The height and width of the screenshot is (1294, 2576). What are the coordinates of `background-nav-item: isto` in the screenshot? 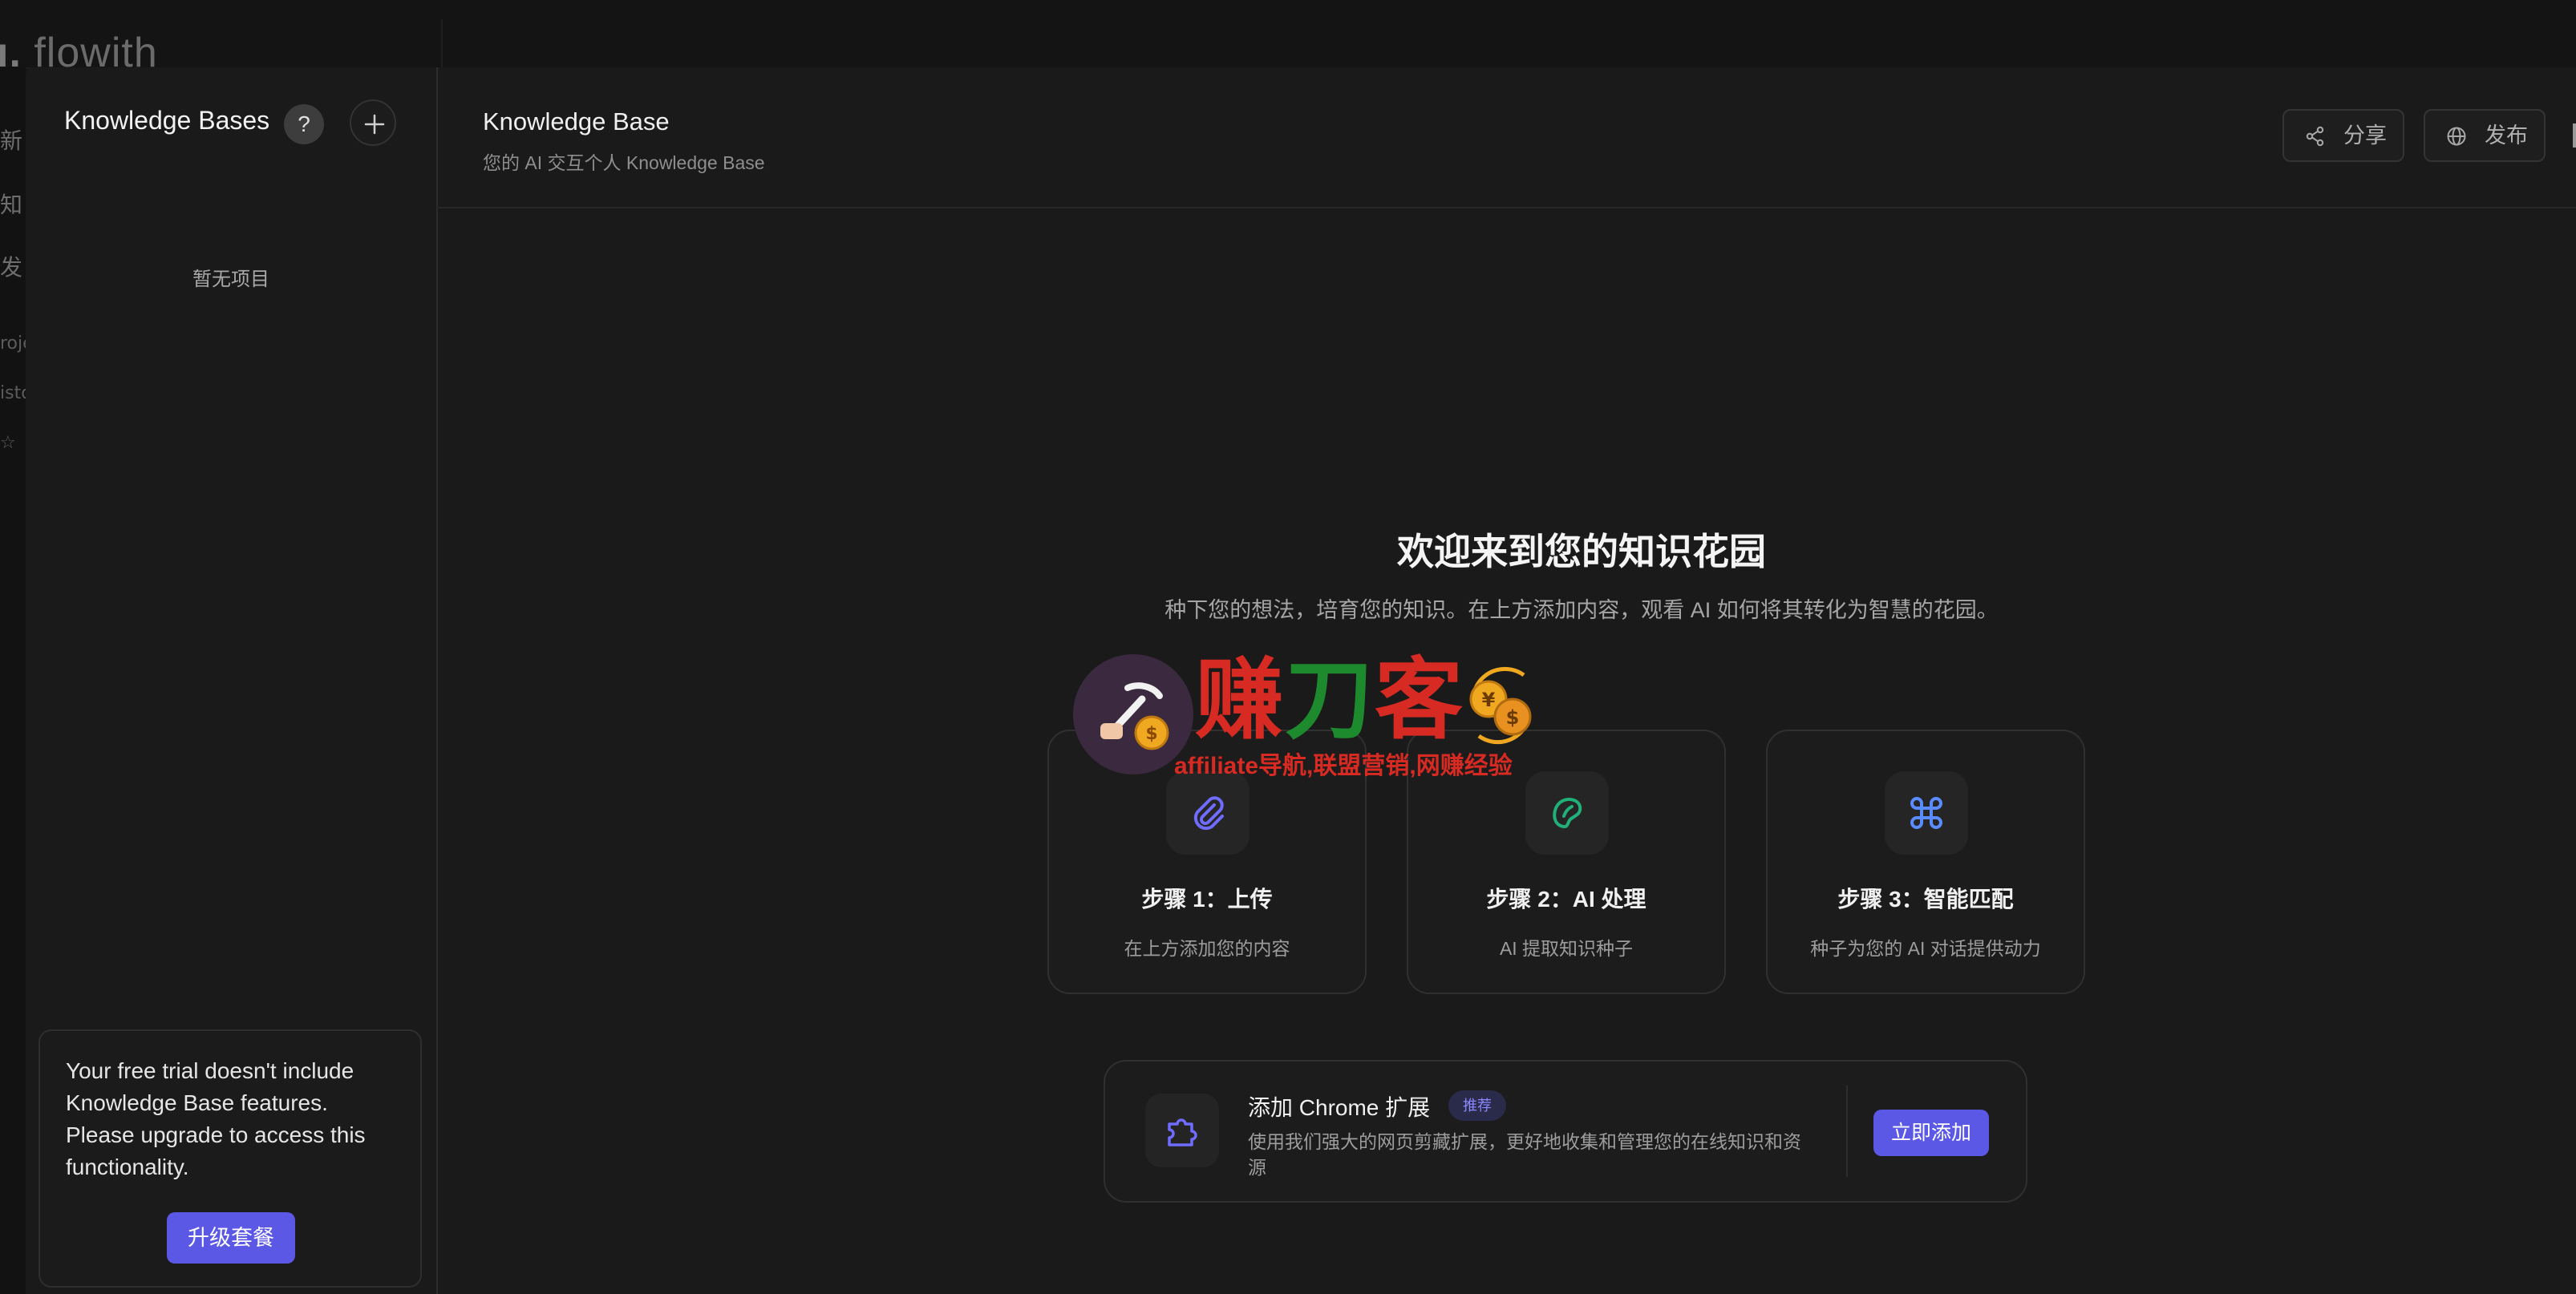 It's located at (13, 393).